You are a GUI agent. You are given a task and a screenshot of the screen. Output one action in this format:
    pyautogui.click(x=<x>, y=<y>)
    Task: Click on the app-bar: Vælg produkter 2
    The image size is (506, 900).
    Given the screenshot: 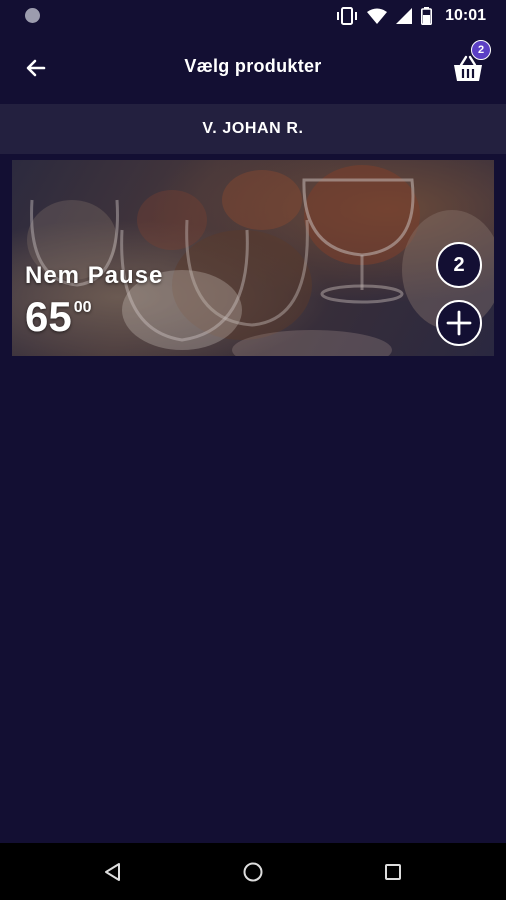 What is the action you would take?
    pyautogui.click(x=253, y=68)
    